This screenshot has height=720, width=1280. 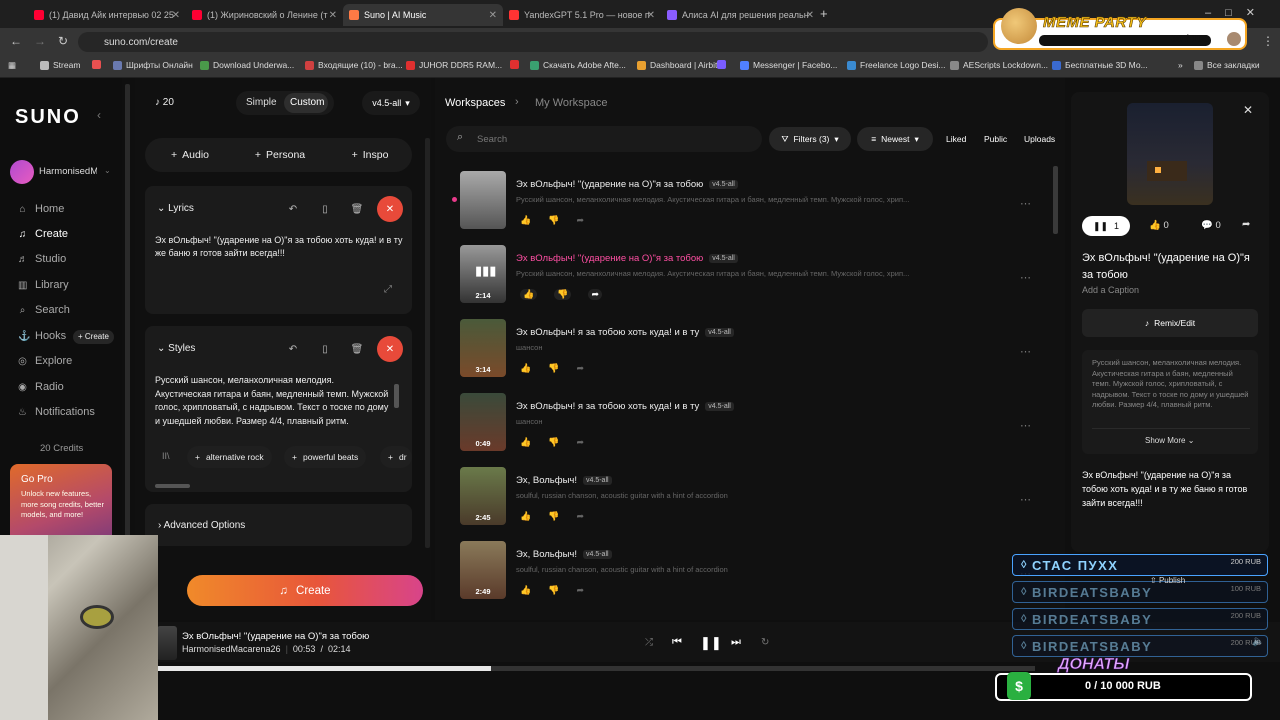 I want to click on hooks-create-button: + Create, so click(x=93, y=337).